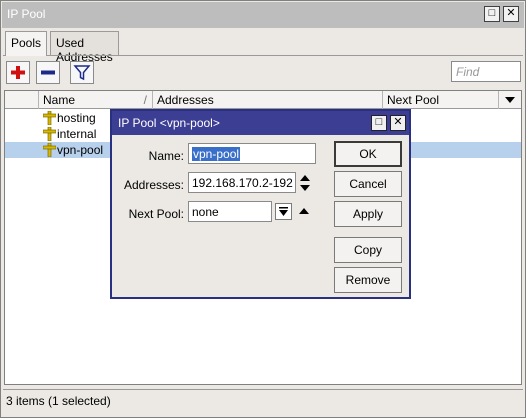 This screenshot has width=526, height=418. I want to click on filter-icon, so click(82, 73).